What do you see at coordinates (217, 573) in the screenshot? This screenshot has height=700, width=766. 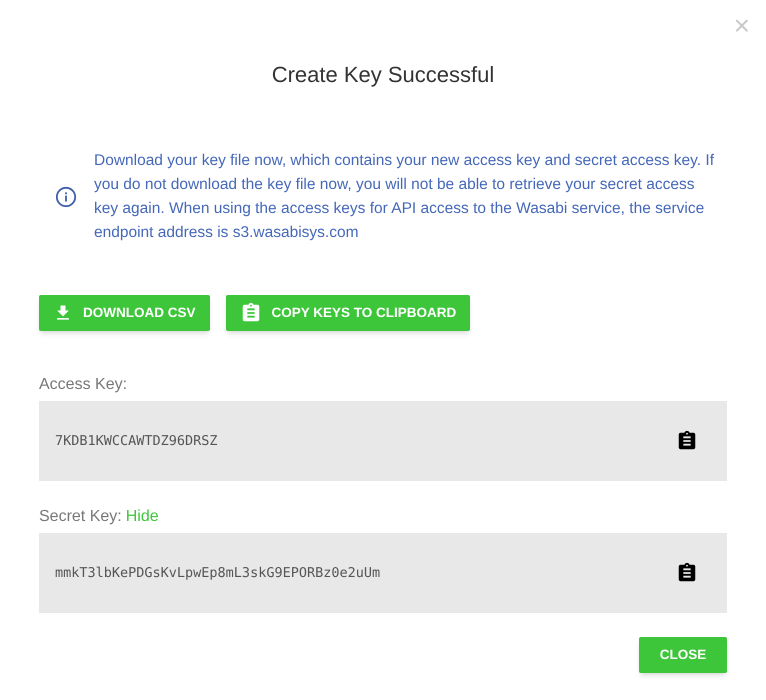 I see `key-value: mmkT3lbKePDGsKvLpwEp8mL3skG9EPORBz0e2uUm` at bounding box center [217, 573].